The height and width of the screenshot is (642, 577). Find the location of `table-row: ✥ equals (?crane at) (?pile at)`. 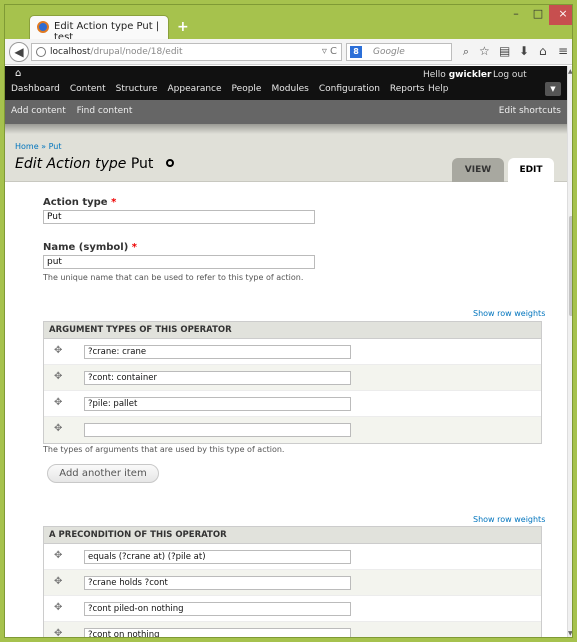

table-row: ✥ equals (?crane at) (?pile at) is located at coordinates (292, 557).